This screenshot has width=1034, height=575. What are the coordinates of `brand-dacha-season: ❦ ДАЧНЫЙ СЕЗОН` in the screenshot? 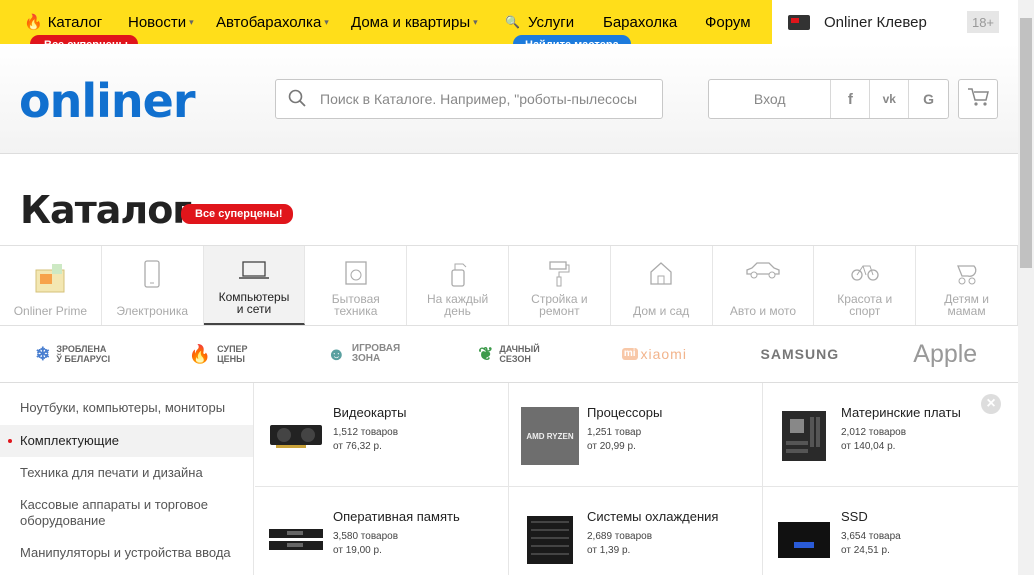 It's located at (508, 354).